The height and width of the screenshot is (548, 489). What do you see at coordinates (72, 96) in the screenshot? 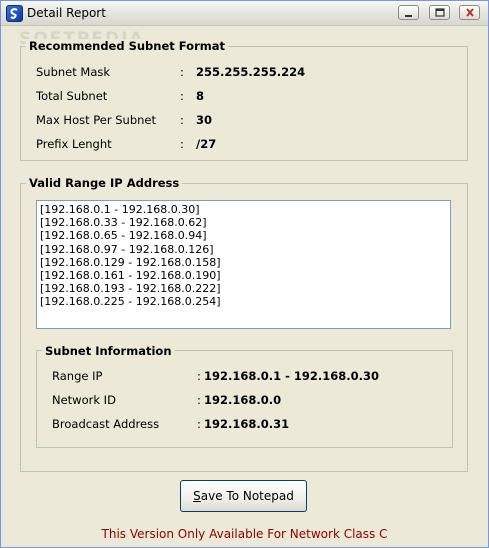
I see `total-subnet-label: Total Subnet` at bounding box center [72, 96].